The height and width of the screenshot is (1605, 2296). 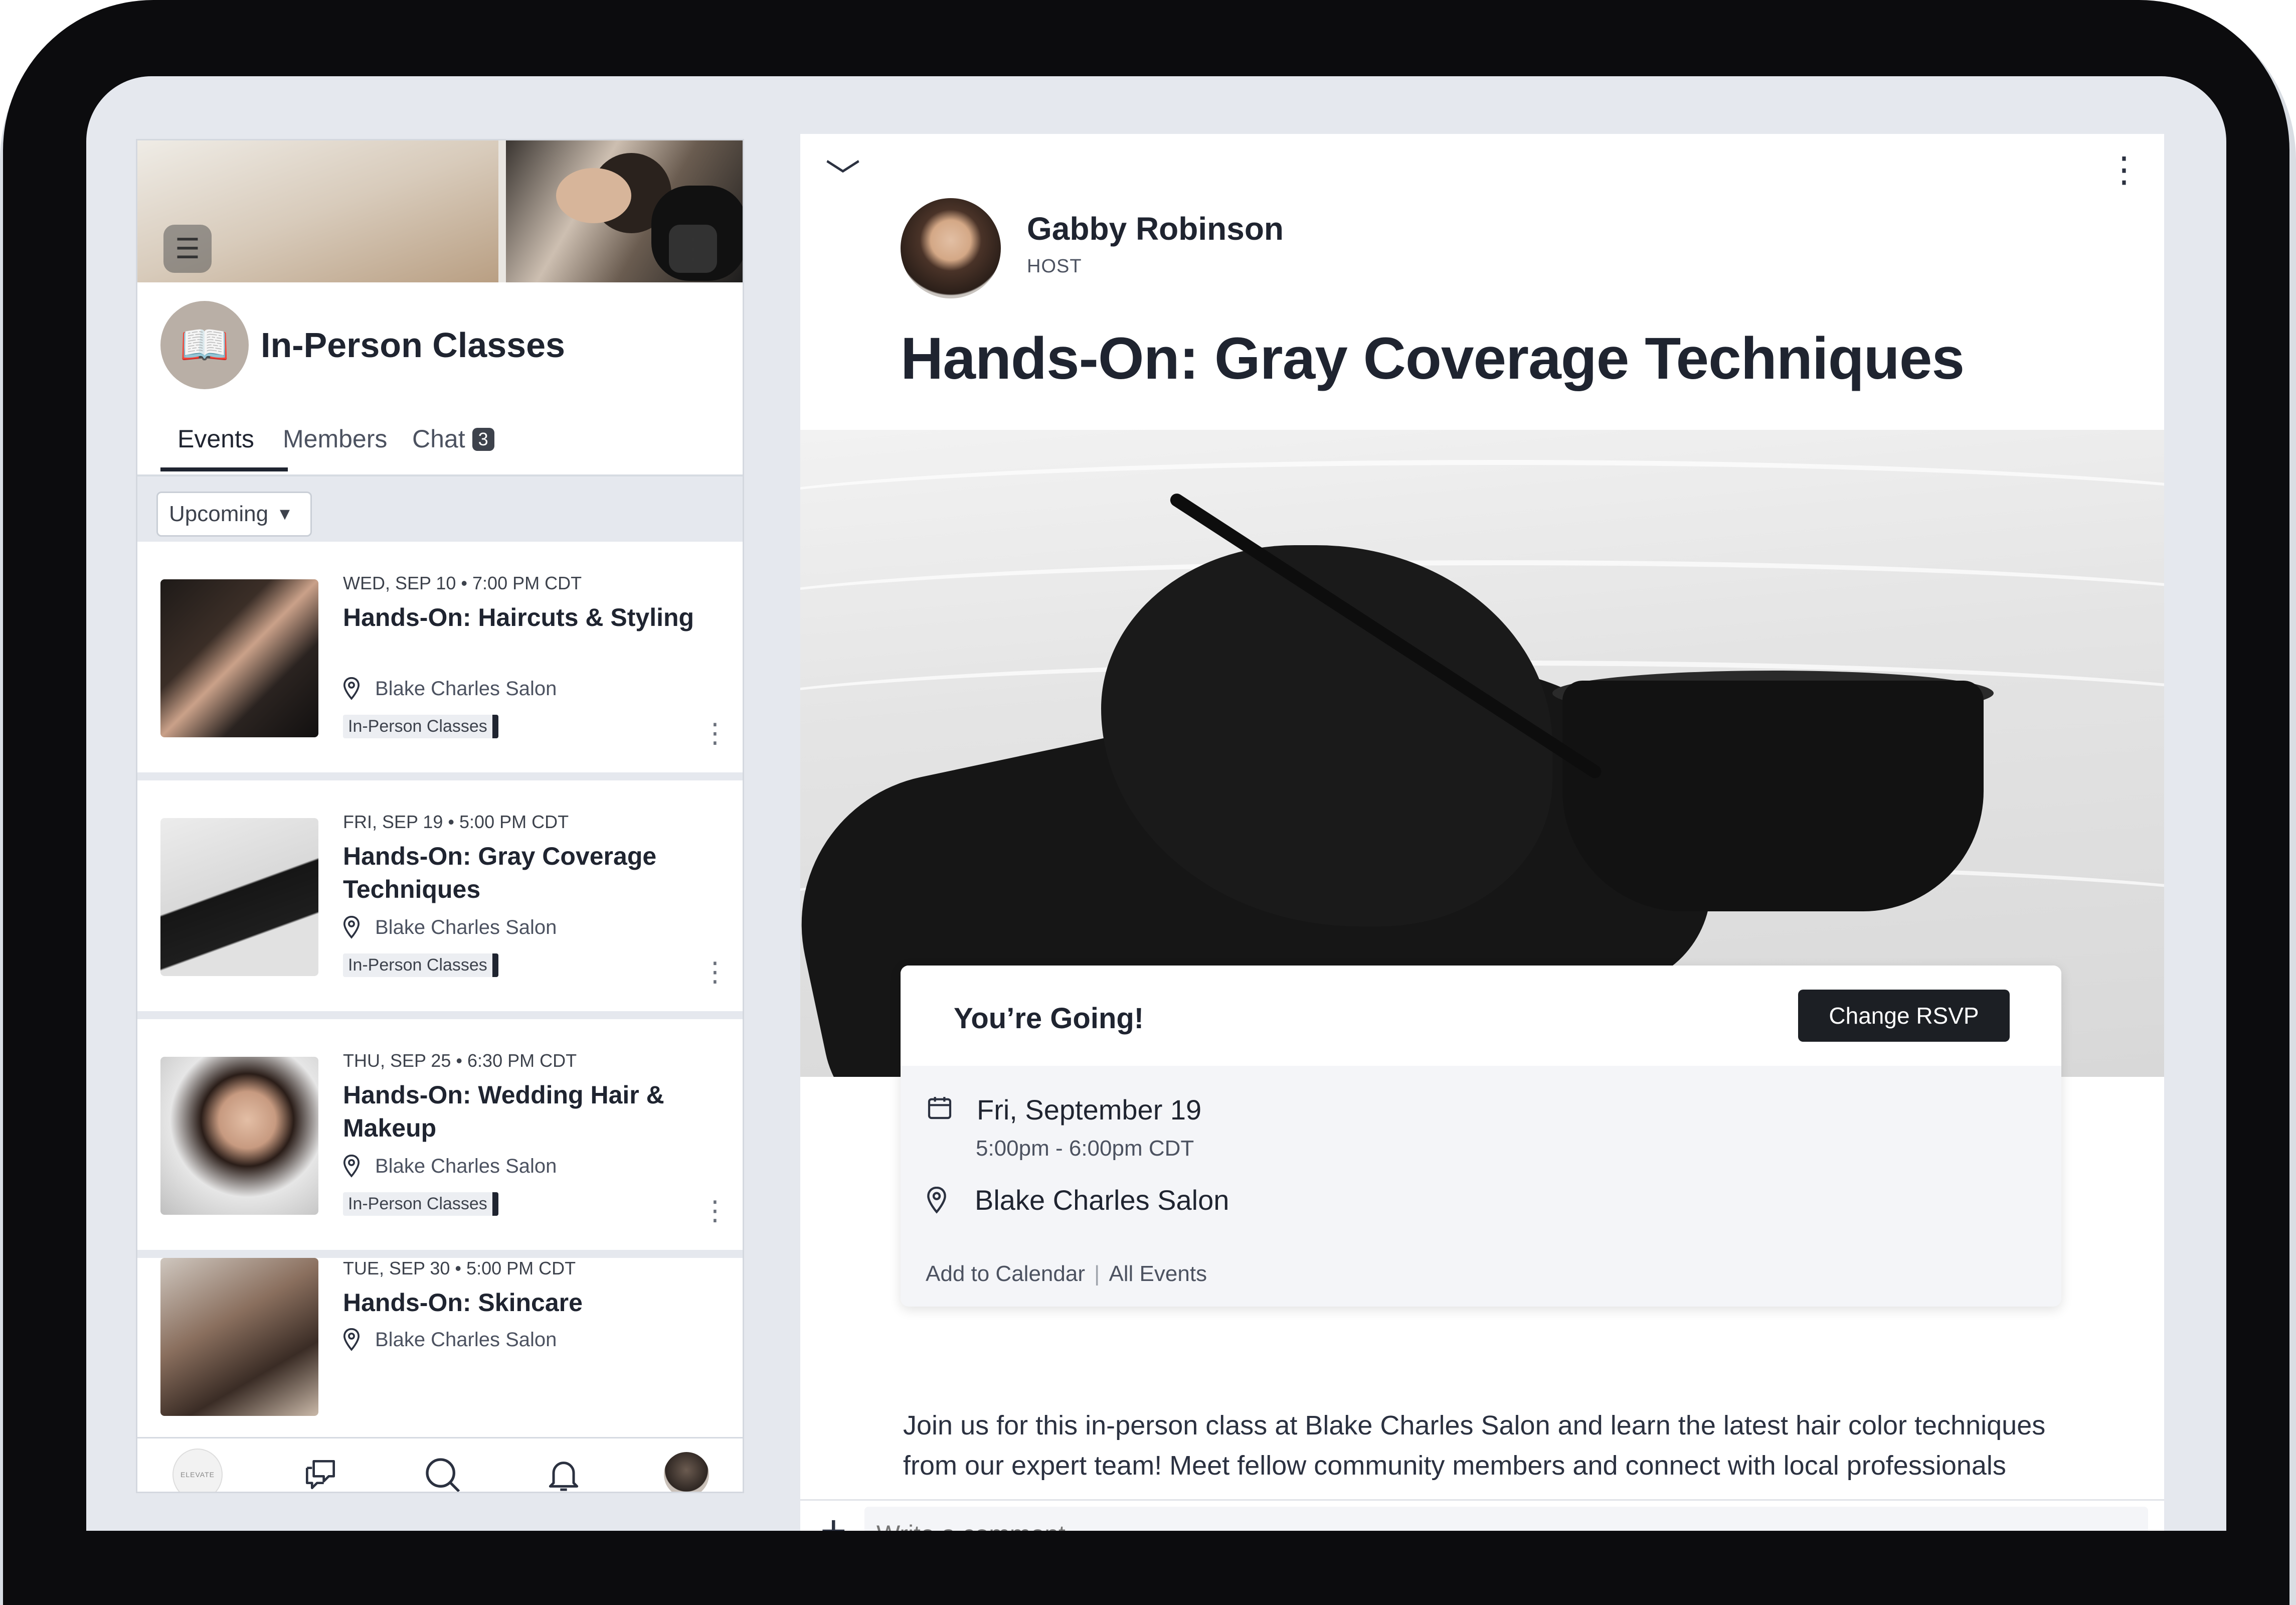 What do you see at coordinates (1773, 796) in the screenshot?
I see `tint-bowl-shape` at bounding box center [1773, 796].